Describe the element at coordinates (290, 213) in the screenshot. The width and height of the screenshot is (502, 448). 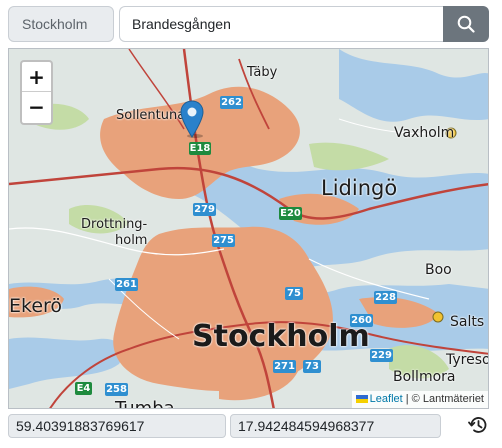
I see `road-sign-e20: E20` at that location.